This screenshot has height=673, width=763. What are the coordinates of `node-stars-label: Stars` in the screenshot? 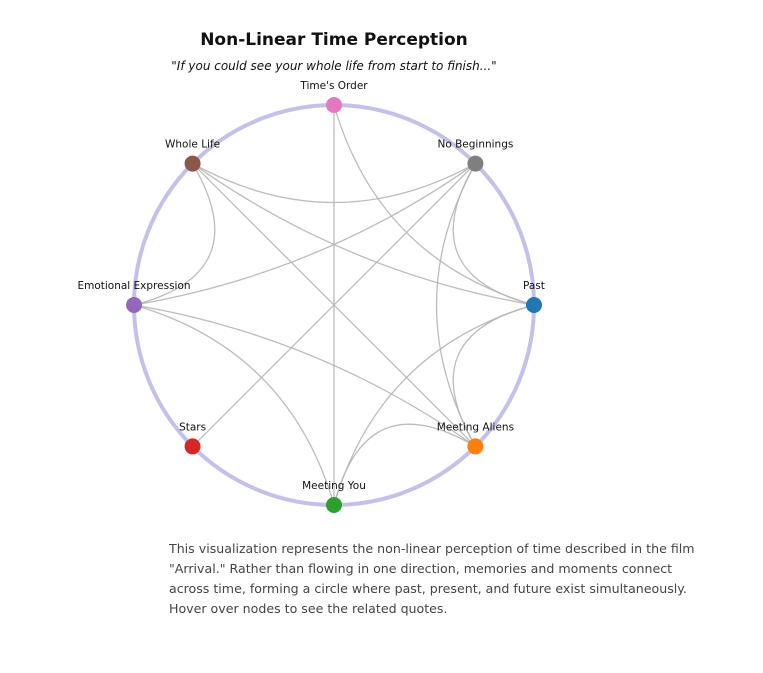 It's located at (192, 427).